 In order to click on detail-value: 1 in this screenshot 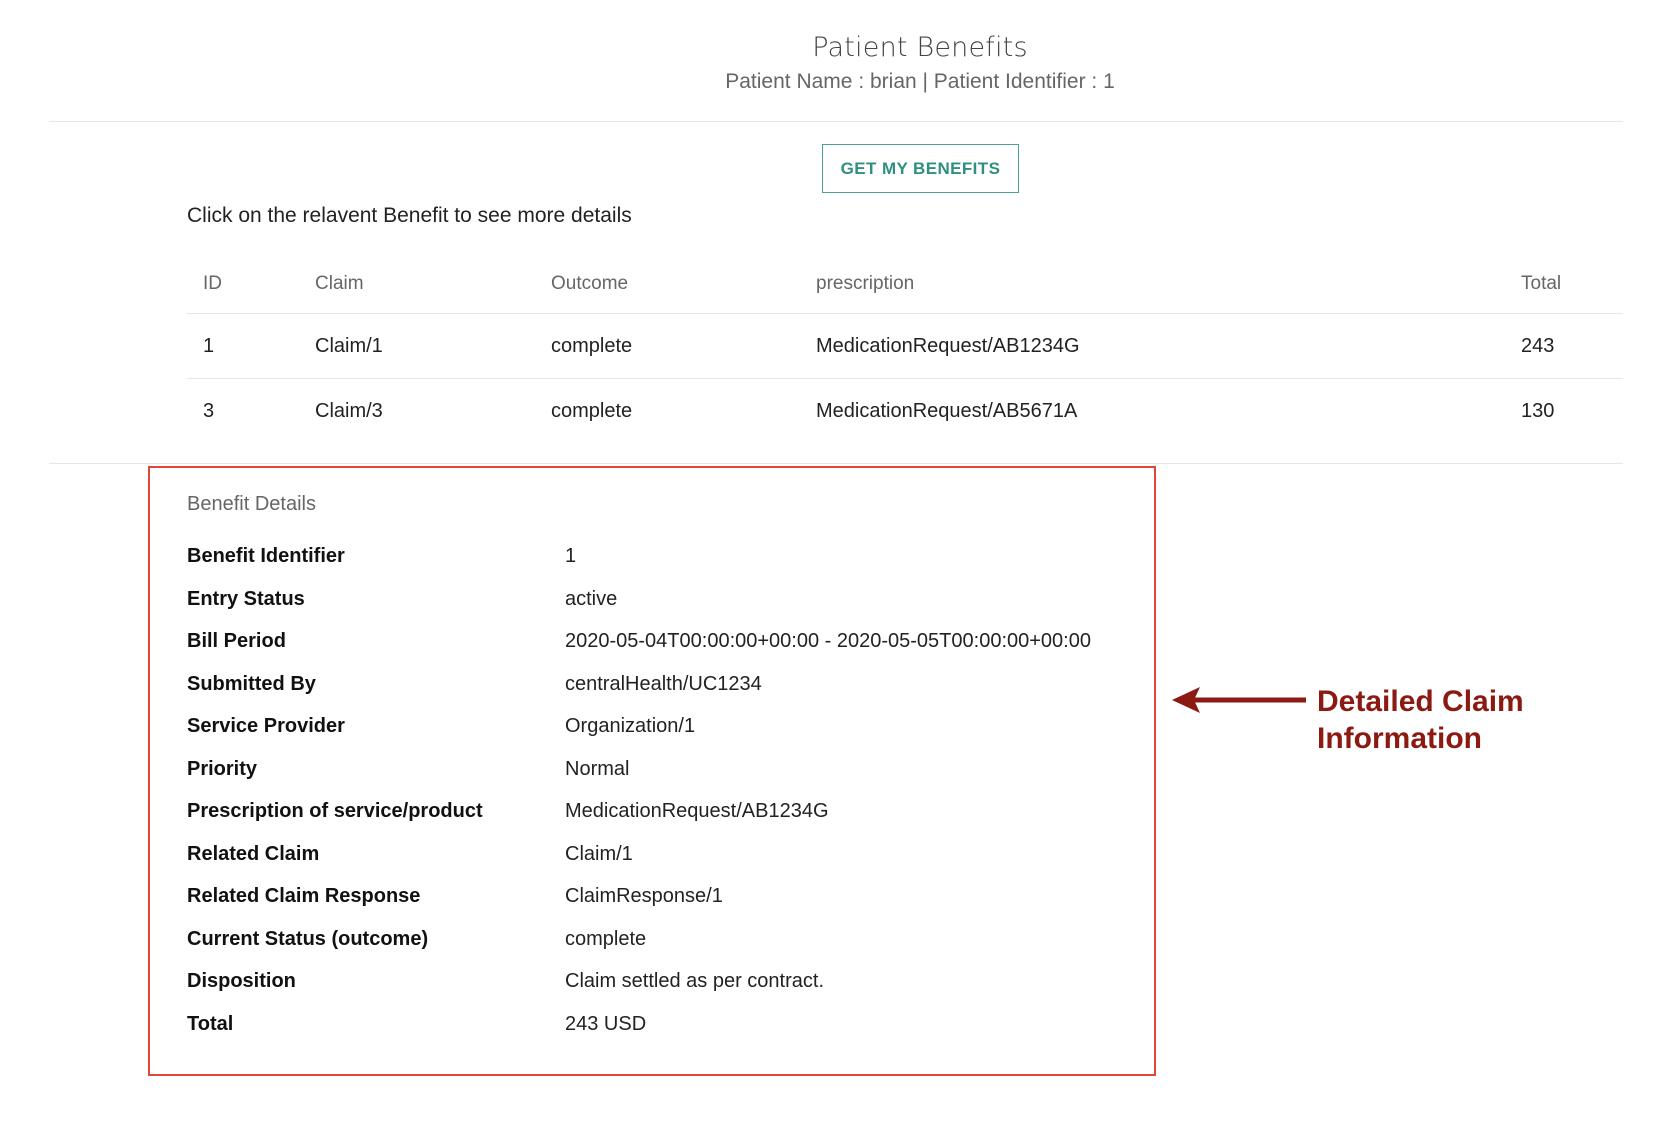, I will do `click(571, 556)`.